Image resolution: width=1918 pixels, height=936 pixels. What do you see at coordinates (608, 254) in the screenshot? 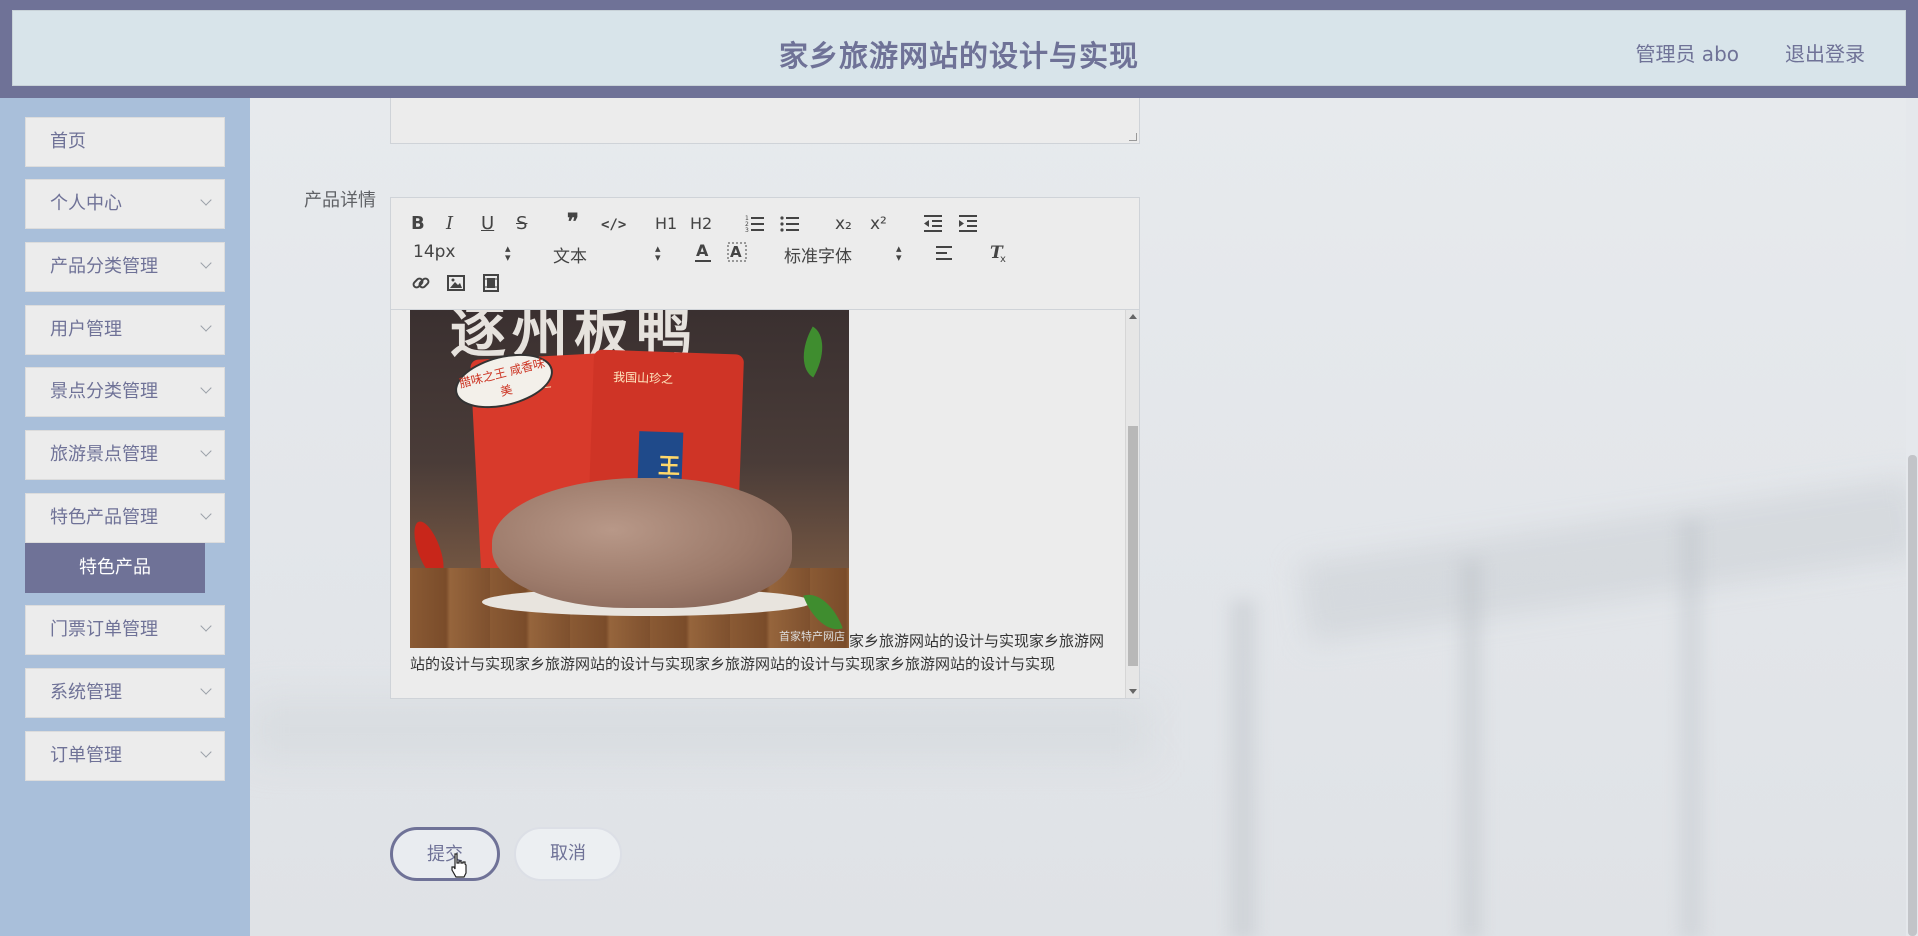
I see `header-select: 文本 ▴ ▾` at bounding box center [608, 254].